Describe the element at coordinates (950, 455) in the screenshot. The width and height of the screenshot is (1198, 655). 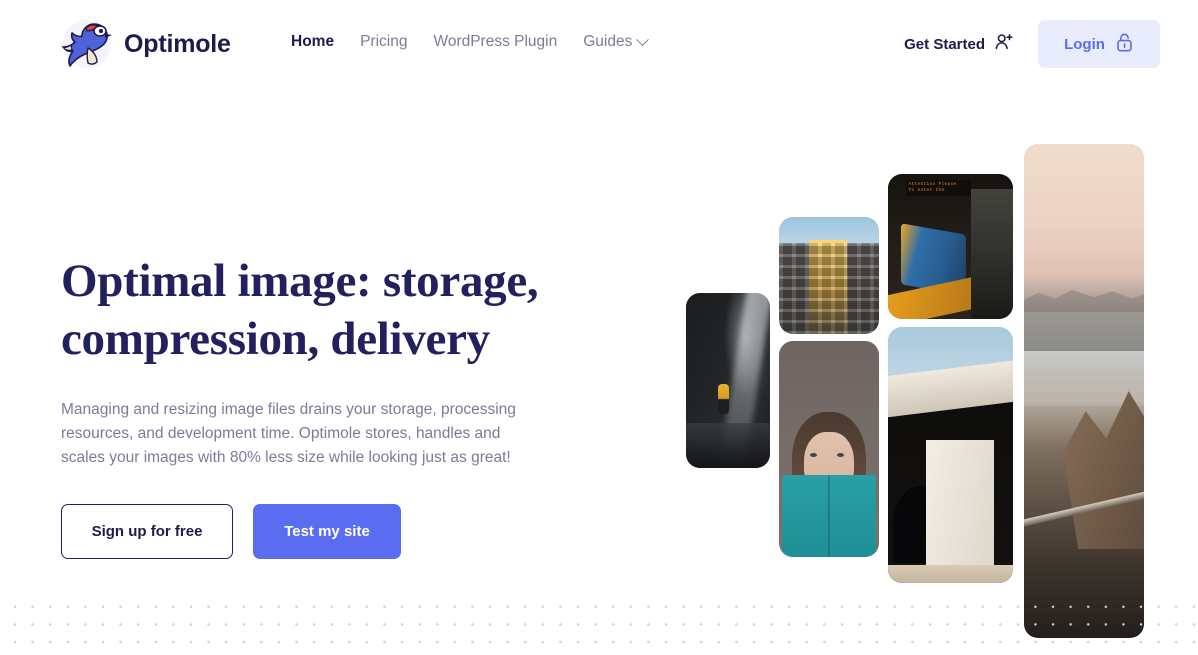
I see `concrete-bridge-photo` at that location.